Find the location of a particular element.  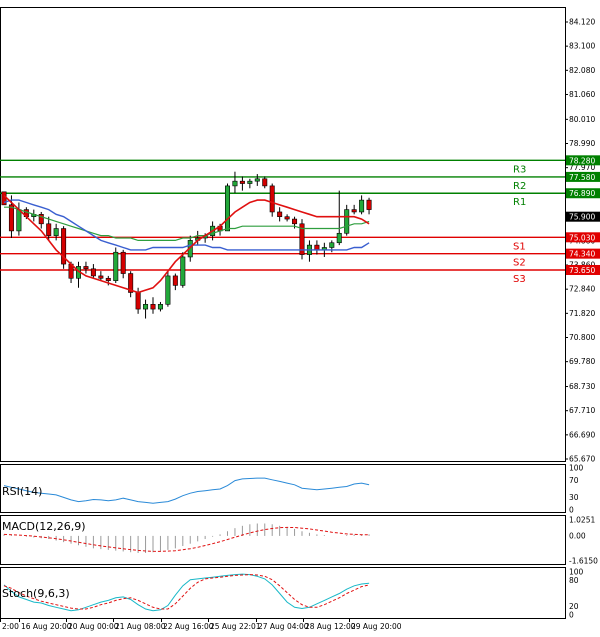

price-tick-label: 84.120 is located at coordinates (582, 22).